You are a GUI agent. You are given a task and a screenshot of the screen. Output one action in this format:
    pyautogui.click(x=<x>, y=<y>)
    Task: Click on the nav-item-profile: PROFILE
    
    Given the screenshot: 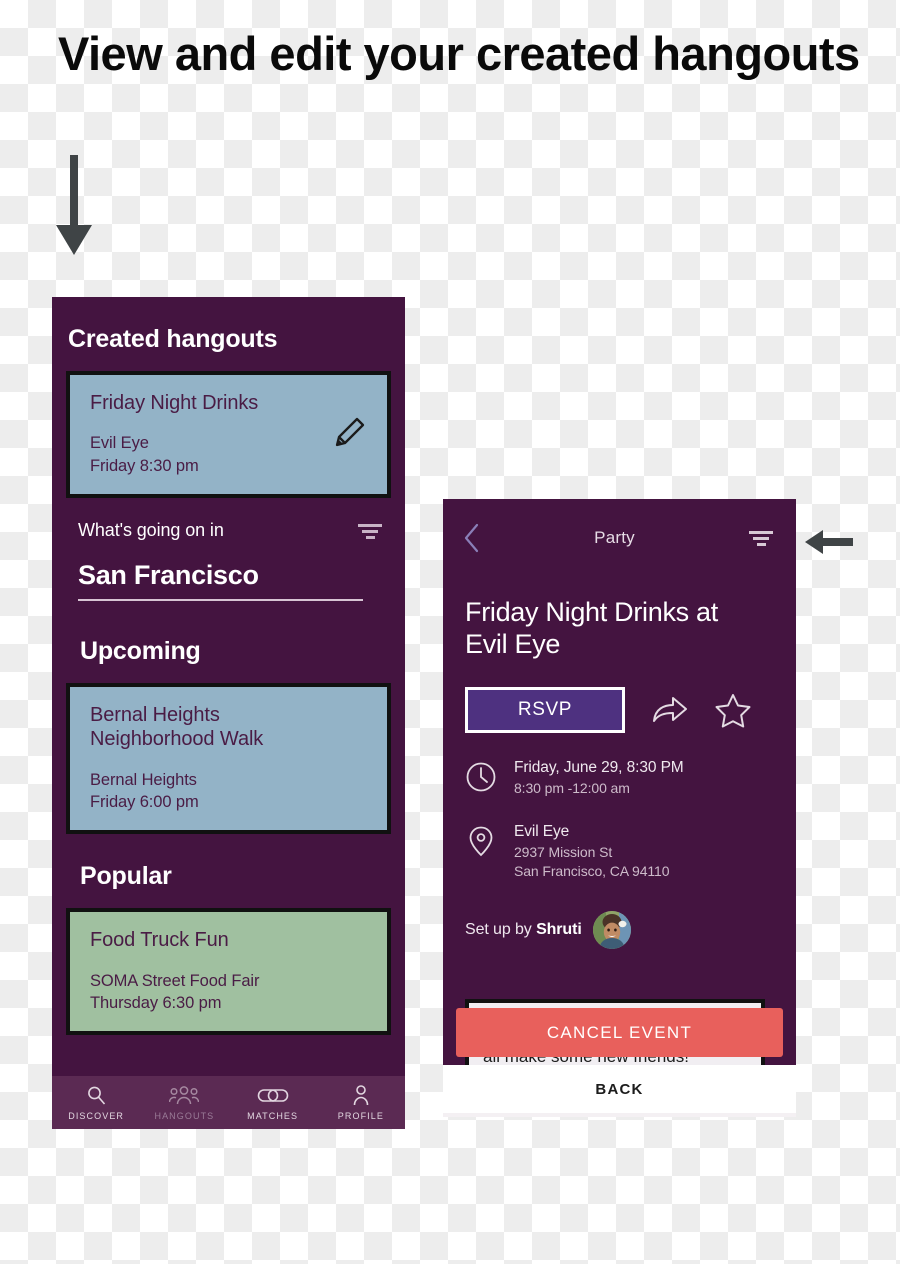 What is the action you would take?
    pyautogui.click(x=361, y=1102)
    